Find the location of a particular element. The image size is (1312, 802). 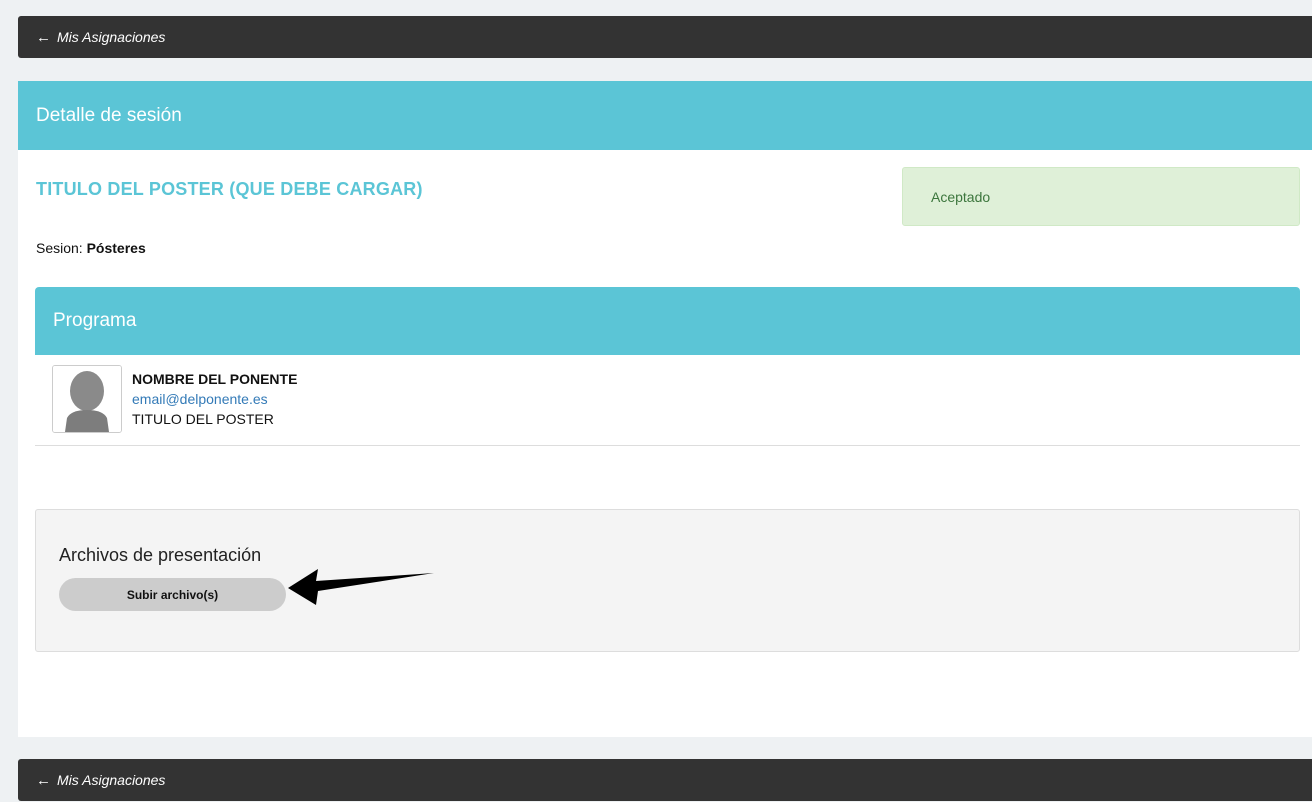

poster-title: TITULO DEL POSTER (QUE DEBE CARGAR) is located at coordinates (229, 189).